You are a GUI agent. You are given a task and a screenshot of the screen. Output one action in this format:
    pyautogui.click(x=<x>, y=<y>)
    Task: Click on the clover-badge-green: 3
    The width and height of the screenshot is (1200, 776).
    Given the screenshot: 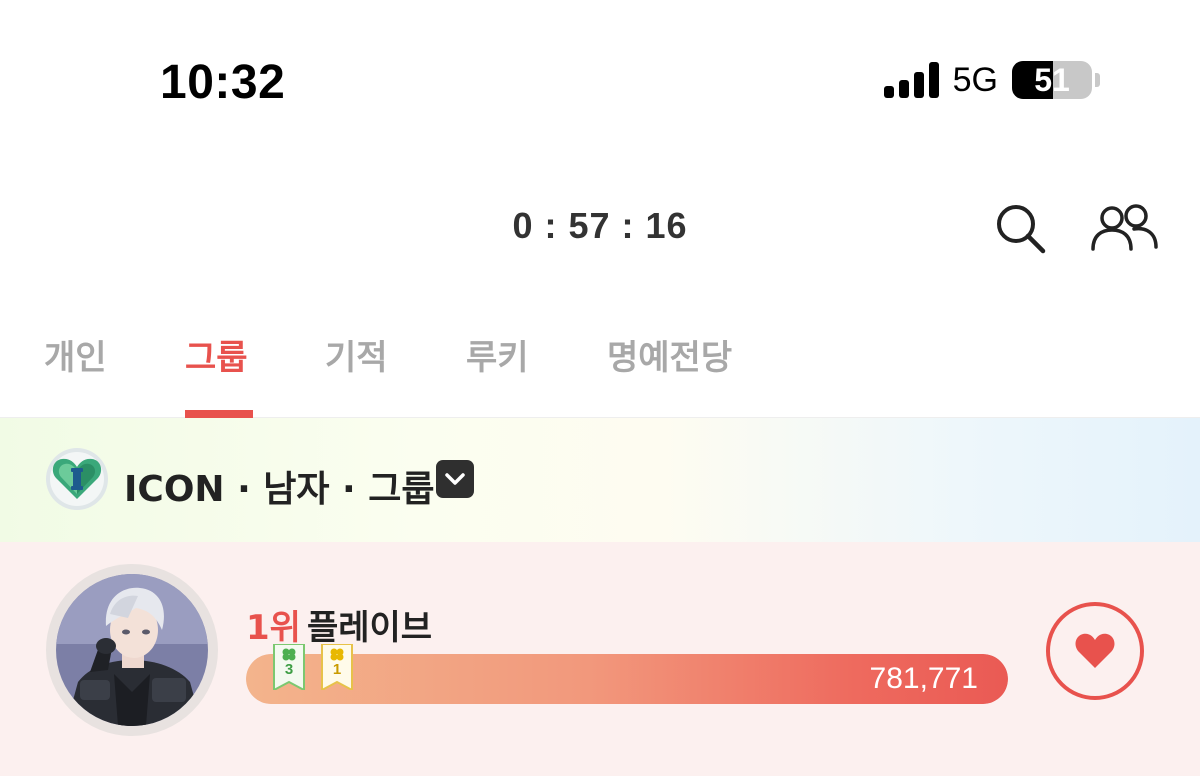 What is the action you would take?
    pyautogui.click(x=289, y=667)
    